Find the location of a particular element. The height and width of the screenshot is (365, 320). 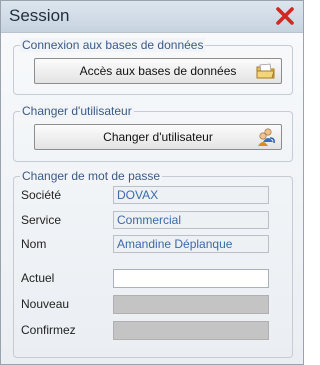

change-user-button: Changer d'utilisateur is located at coordinates (158, 137).